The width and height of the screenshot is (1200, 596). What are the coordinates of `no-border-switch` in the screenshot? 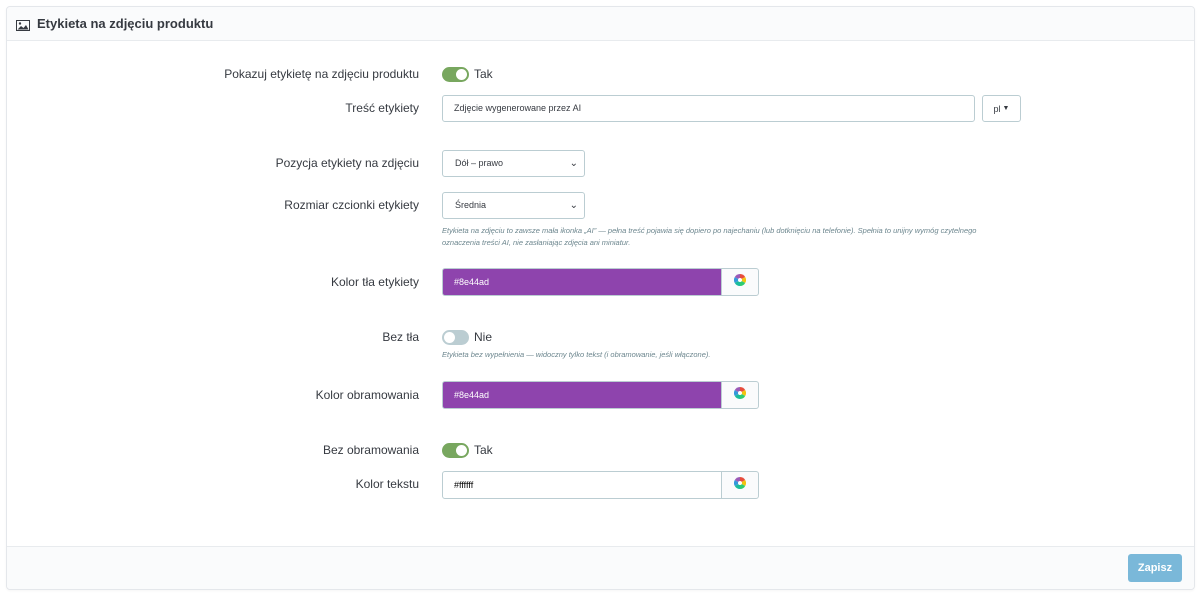 It's located at (455, 450).